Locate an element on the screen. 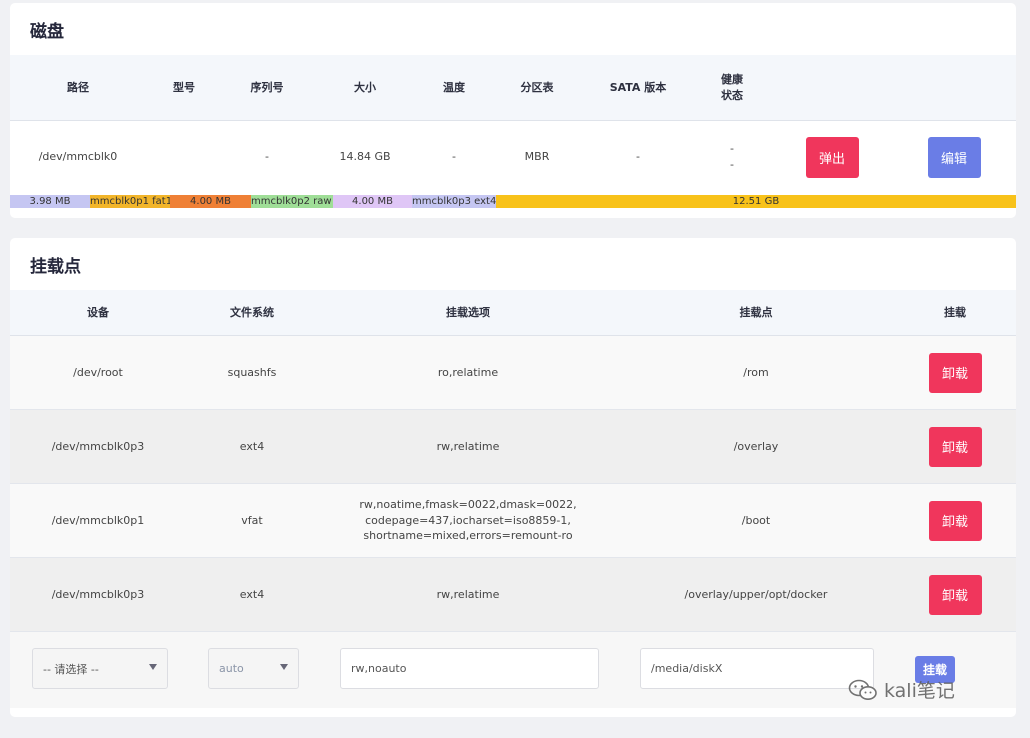 This screenshot has width=1030, height=738. mount-filesystem: vfat is located at coordinates (252, 520).